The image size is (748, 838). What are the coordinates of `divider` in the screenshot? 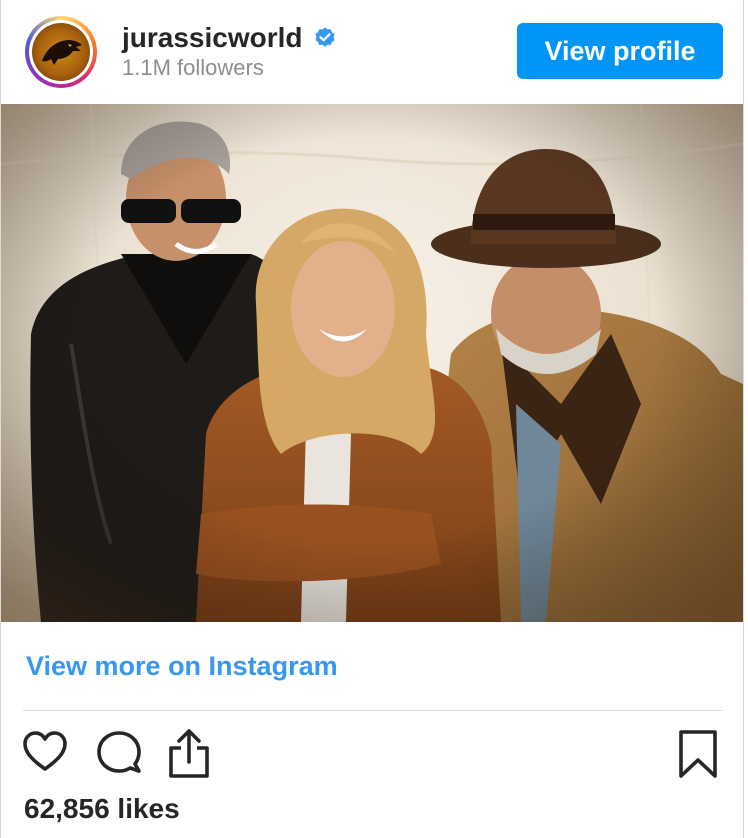 It's located at (373, 710).